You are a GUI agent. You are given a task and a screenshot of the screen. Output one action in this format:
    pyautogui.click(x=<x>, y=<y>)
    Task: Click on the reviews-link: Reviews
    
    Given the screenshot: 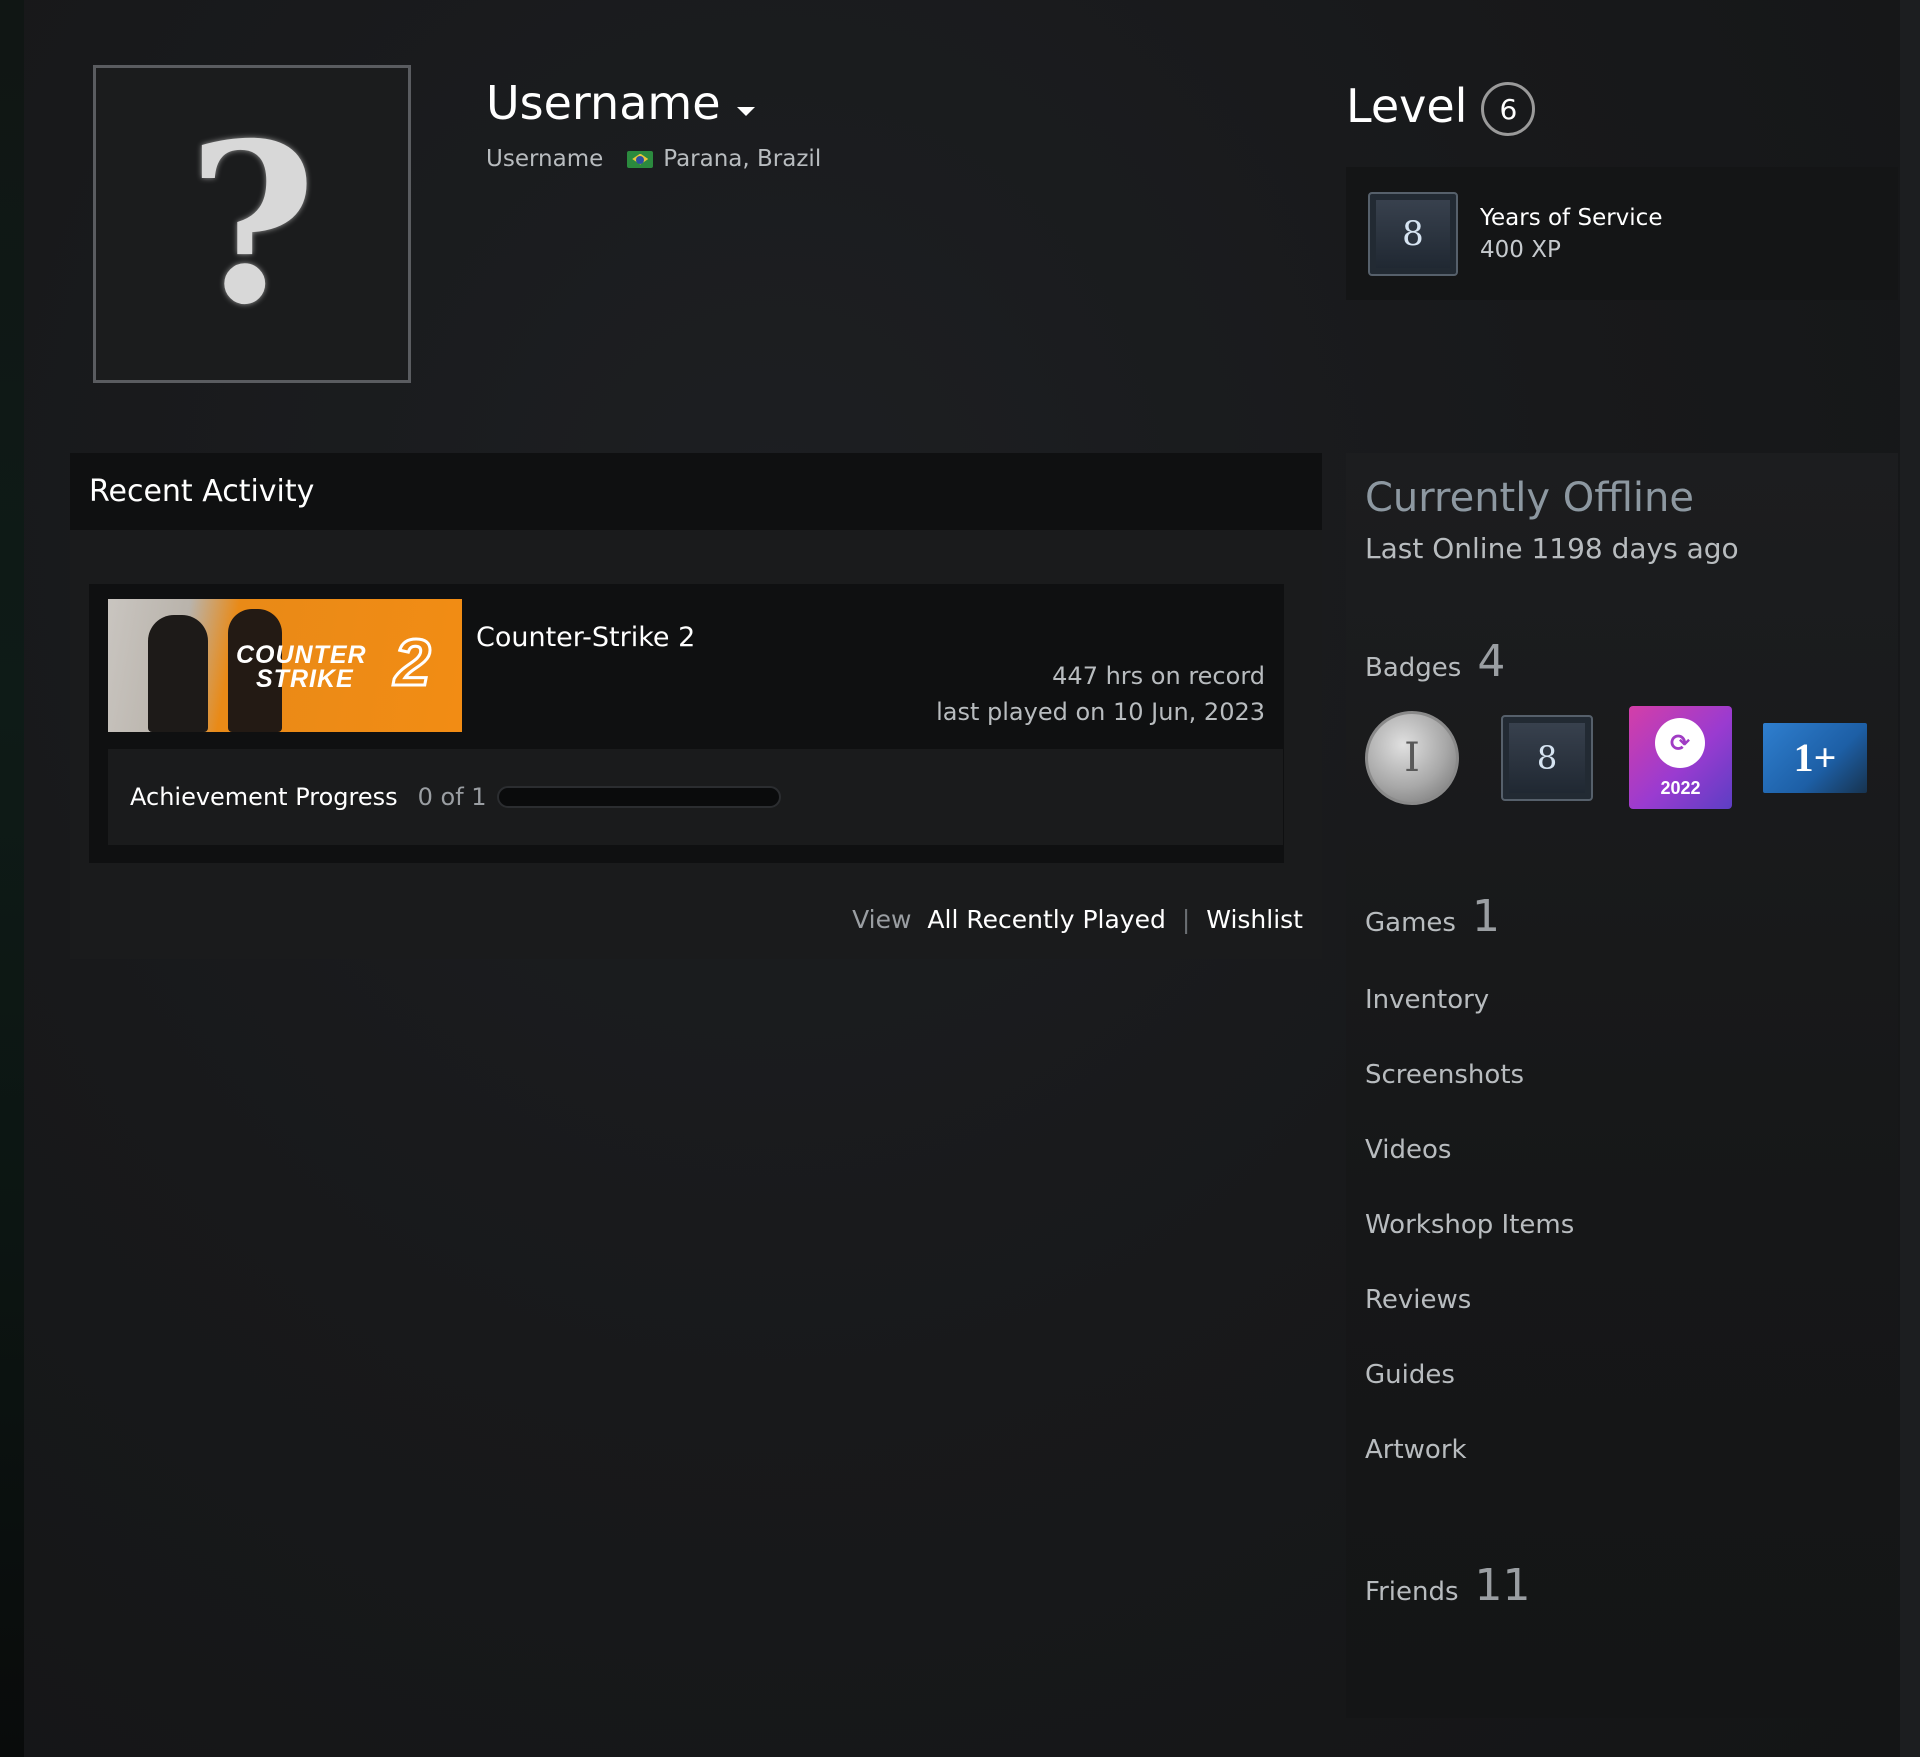 What is the action you would take?
    pyautogui.click(x=1418, y=1300)
    